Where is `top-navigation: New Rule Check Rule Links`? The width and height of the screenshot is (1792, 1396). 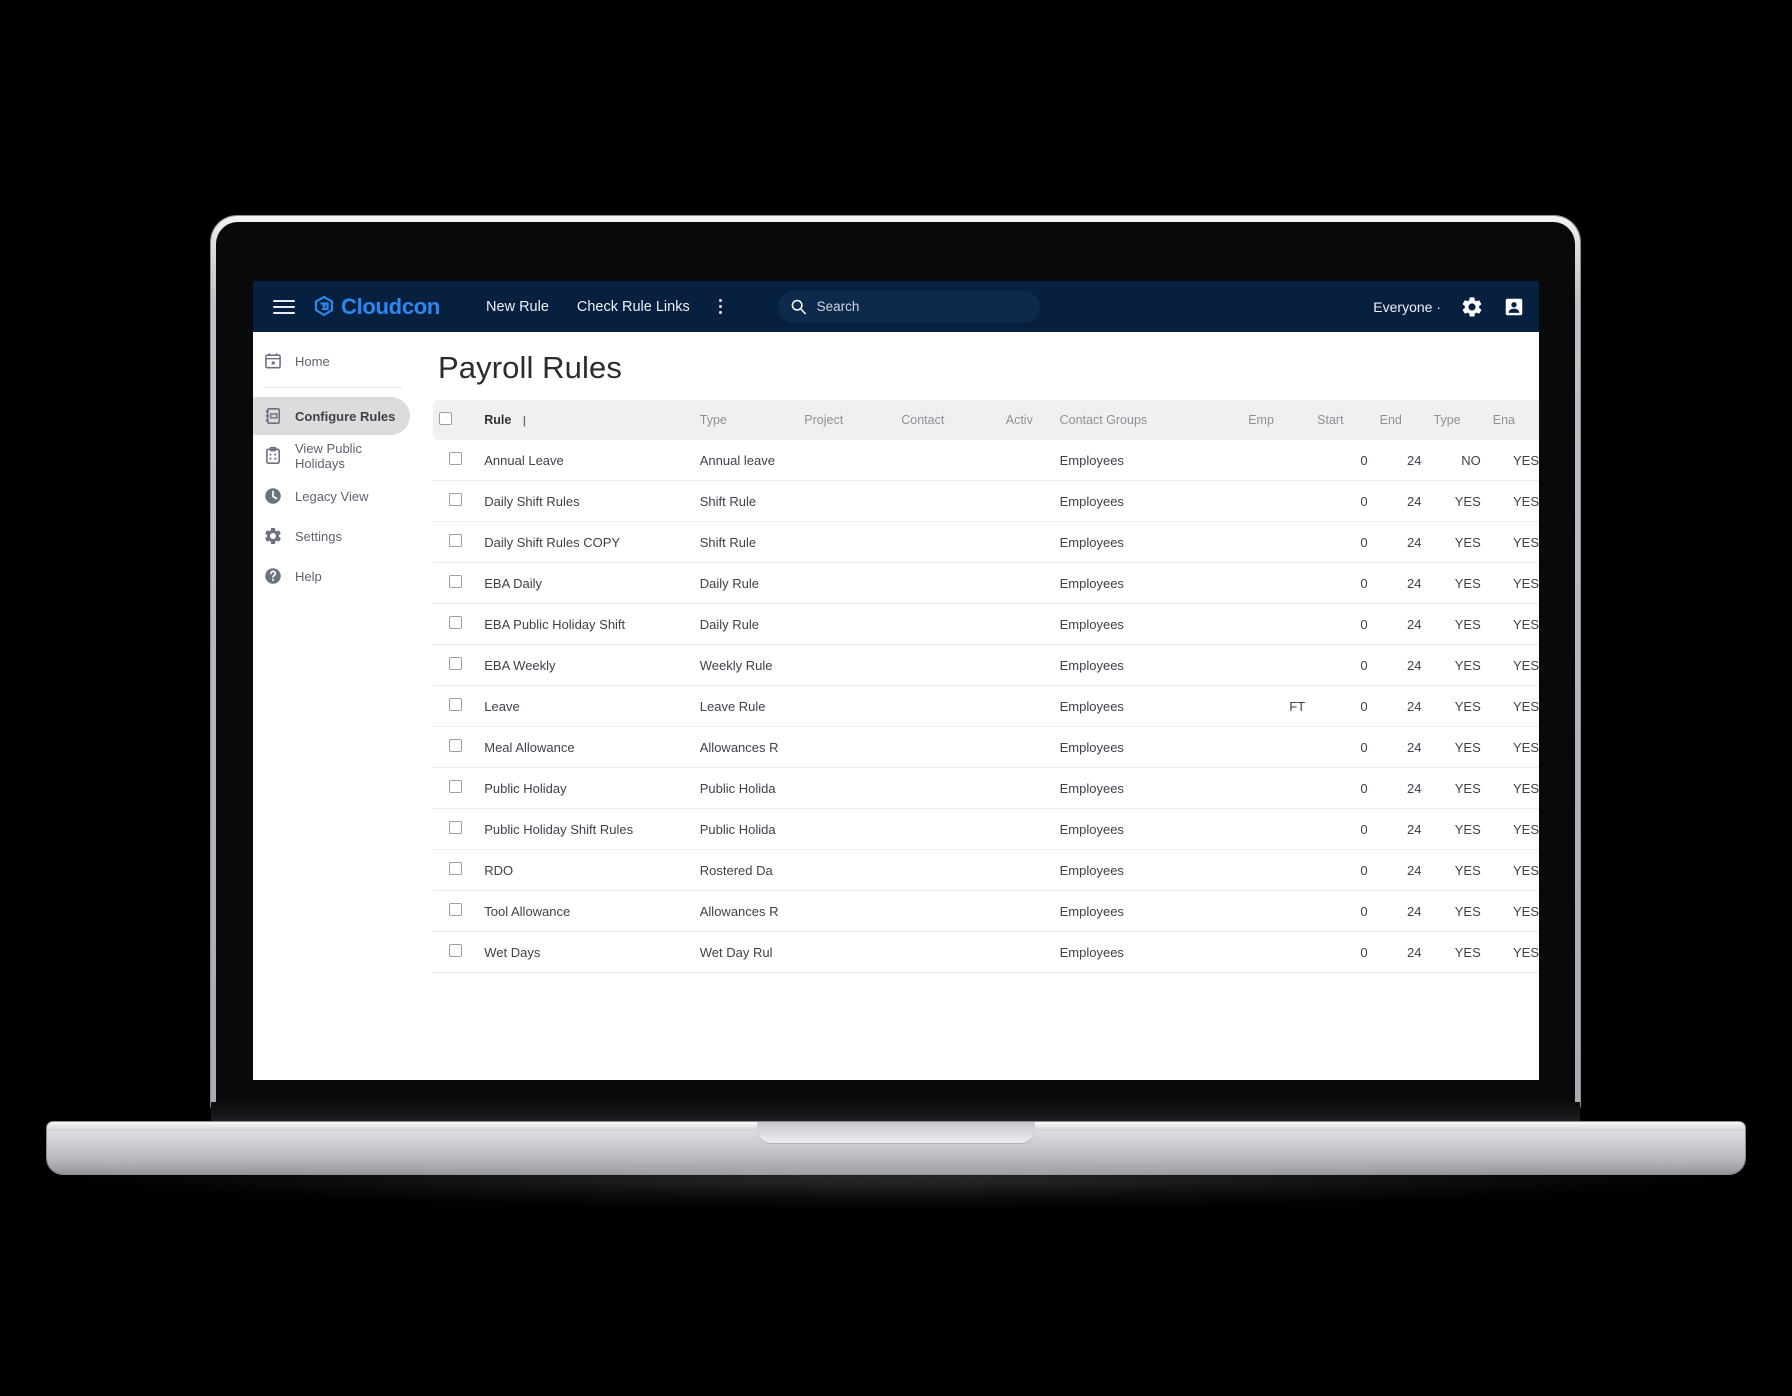
top-navigation: New Rule Check Rule Links is located at coordinates (603, 307).